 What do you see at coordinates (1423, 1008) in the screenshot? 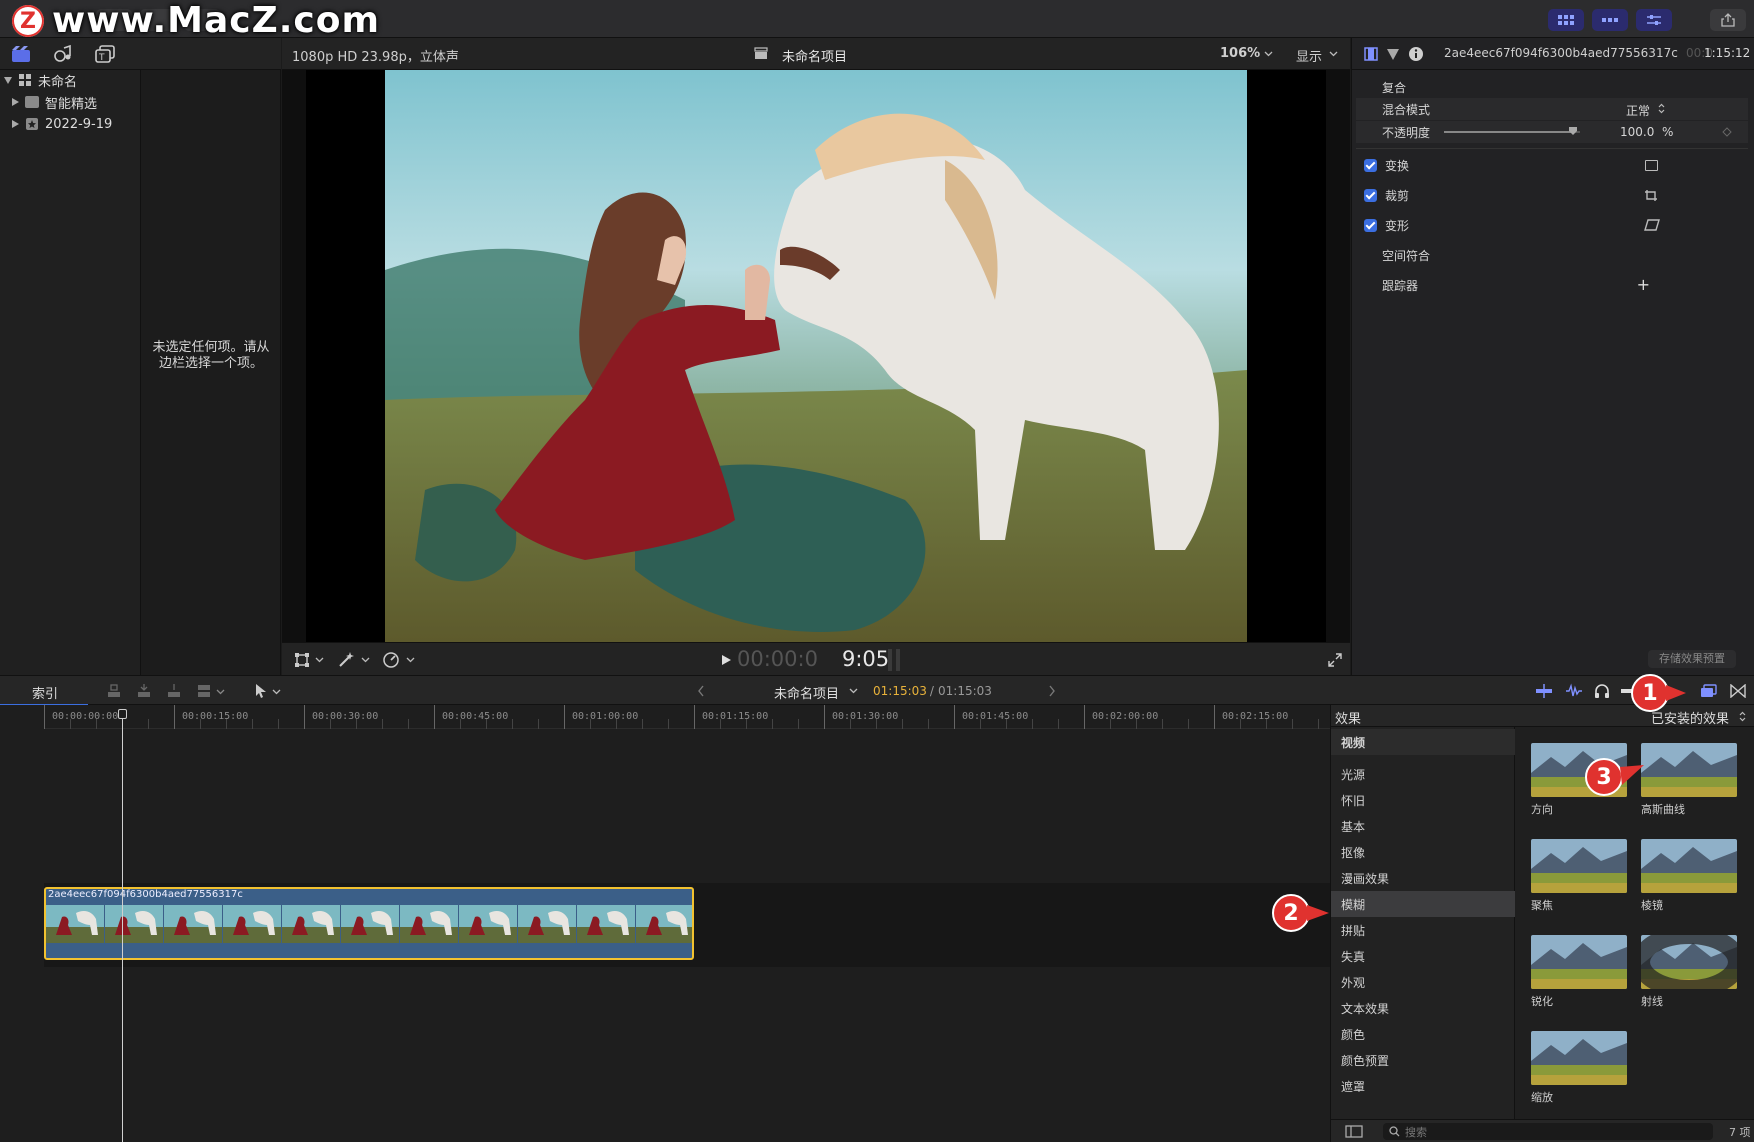
I see `effects-category-item: 文本效果` at bounding box center [1423, 1008].